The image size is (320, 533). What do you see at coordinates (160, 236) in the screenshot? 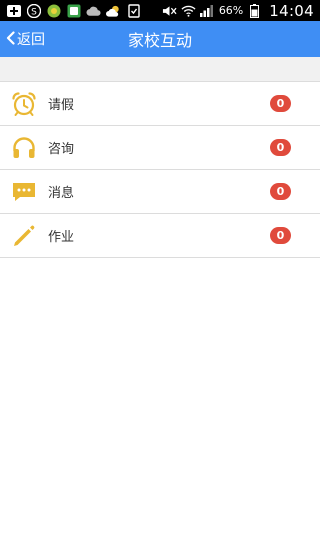
I see `menu-item-homework: 作业 0` at bounding box center [160, 236].